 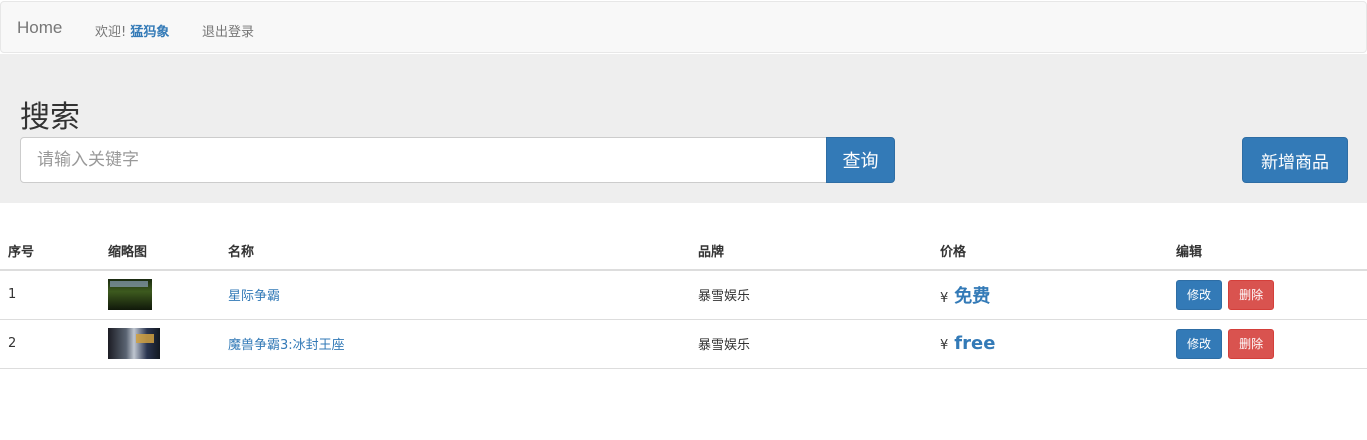 I want to click on home-link: Home, so click(x=39, y=28).